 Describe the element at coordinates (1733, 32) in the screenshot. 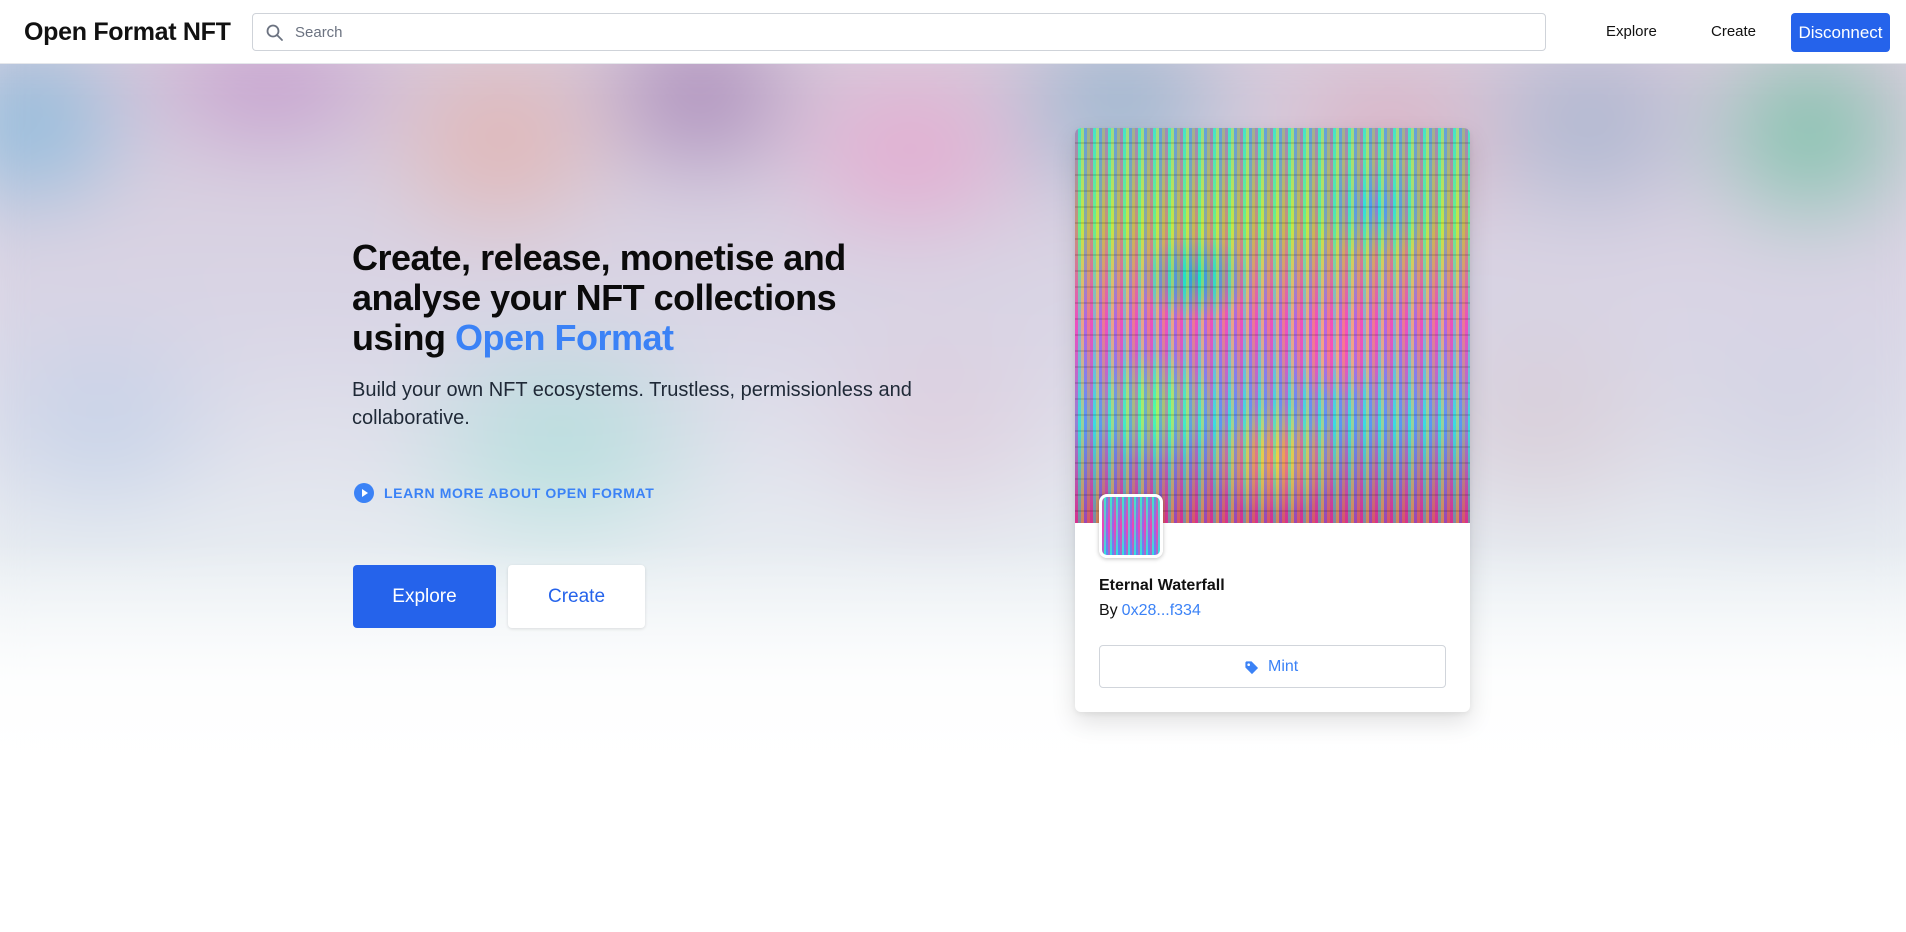

I see `nav-create-link: Create` at that location.